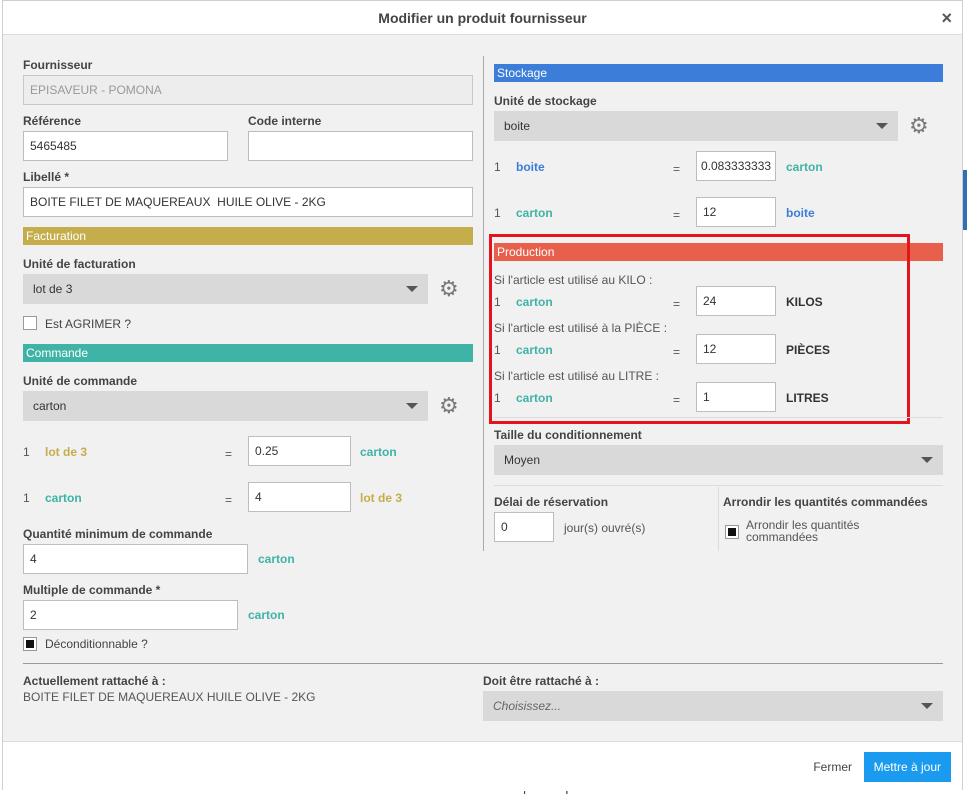 The image size is (967, 794). What do you see at coordinates (718, 460) in the screenshot?
I see `taille-select: Moyen` at bounding box center [718, 460].